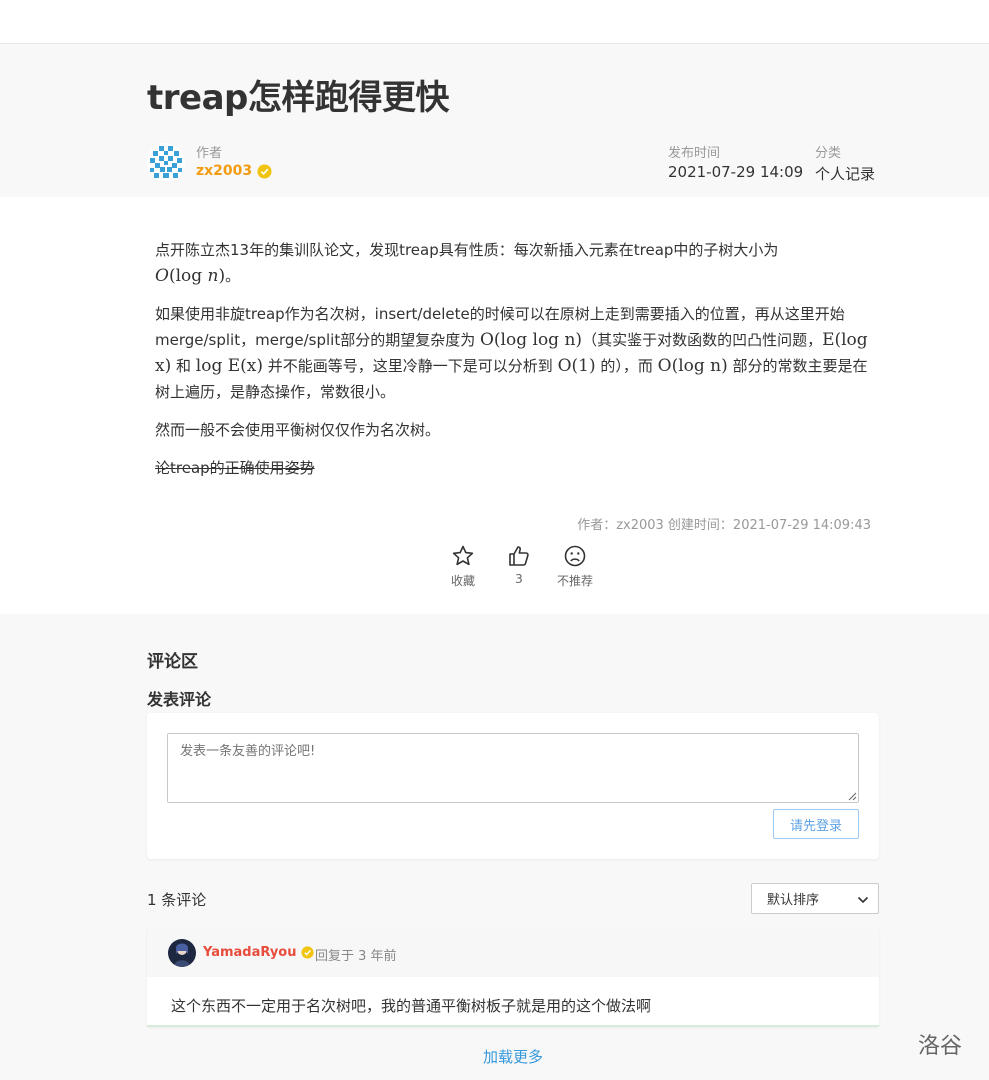 The image size is (989, 1080). Describe the element at coordinates (513, 768) in the screenshot. I see `comment-input` at that location.